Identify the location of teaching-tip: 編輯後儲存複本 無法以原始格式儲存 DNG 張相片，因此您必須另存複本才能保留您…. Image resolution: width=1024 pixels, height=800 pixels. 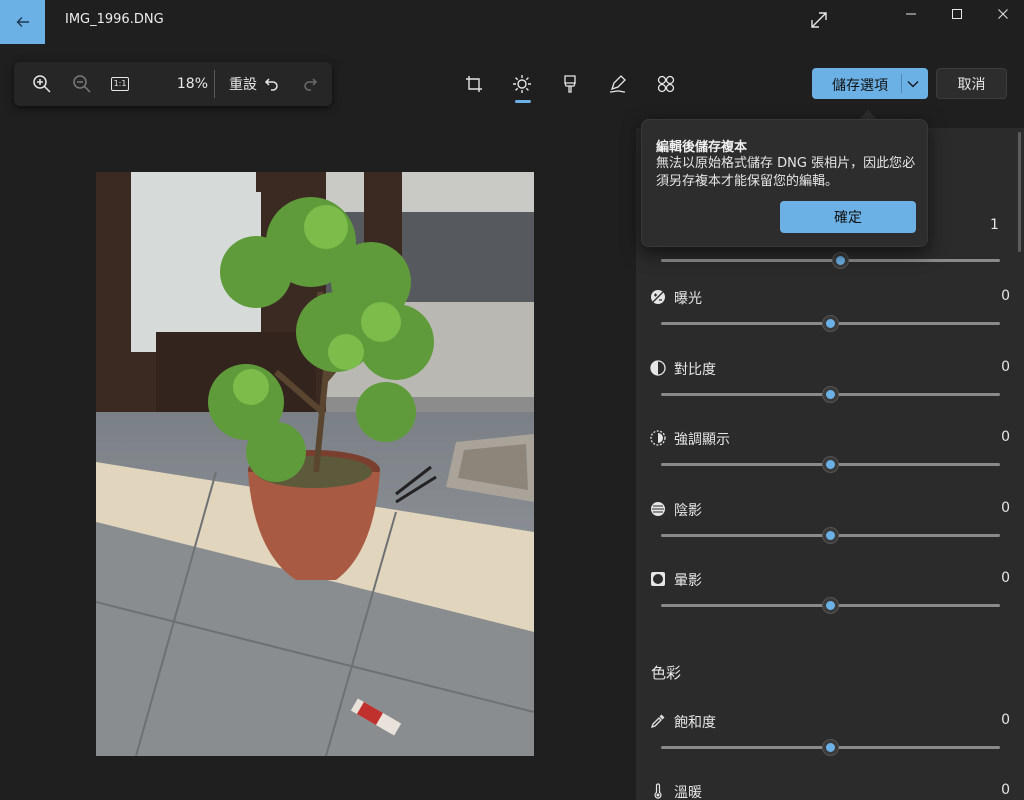
(784, 183).